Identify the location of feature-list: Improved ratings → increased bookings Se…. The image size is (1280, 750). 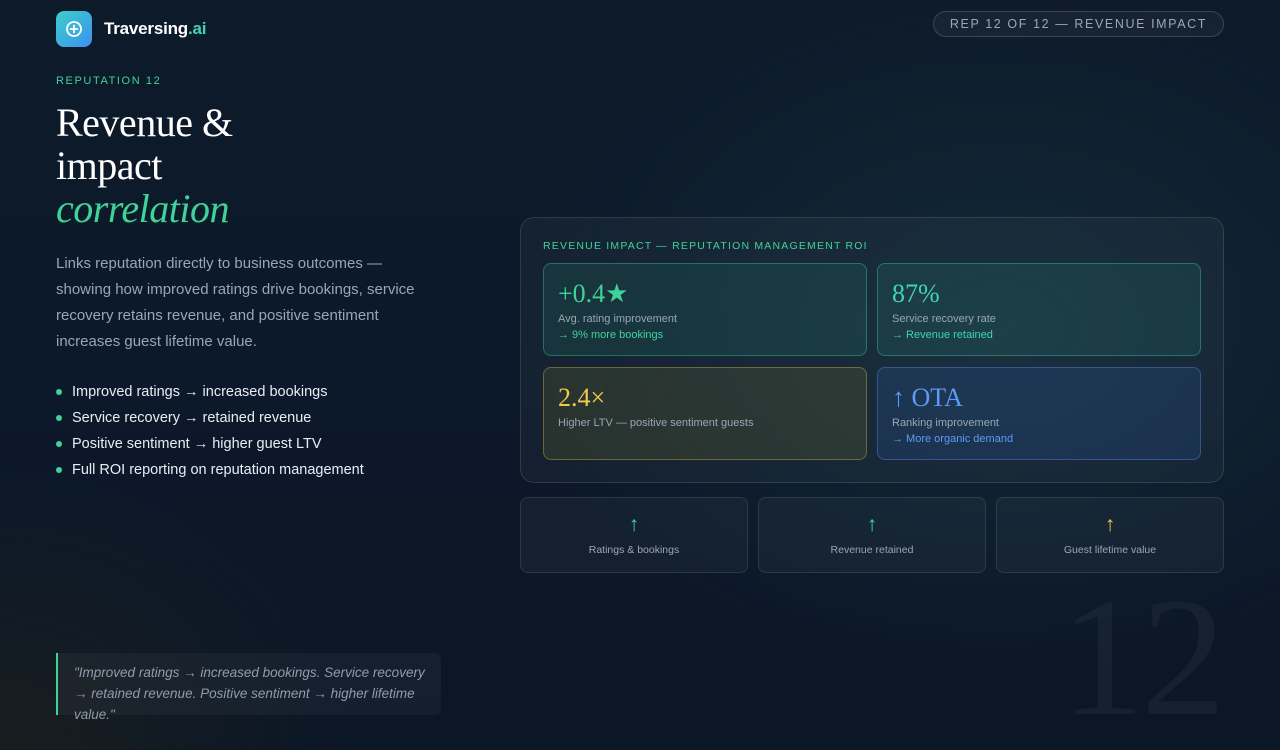
(210, 431).